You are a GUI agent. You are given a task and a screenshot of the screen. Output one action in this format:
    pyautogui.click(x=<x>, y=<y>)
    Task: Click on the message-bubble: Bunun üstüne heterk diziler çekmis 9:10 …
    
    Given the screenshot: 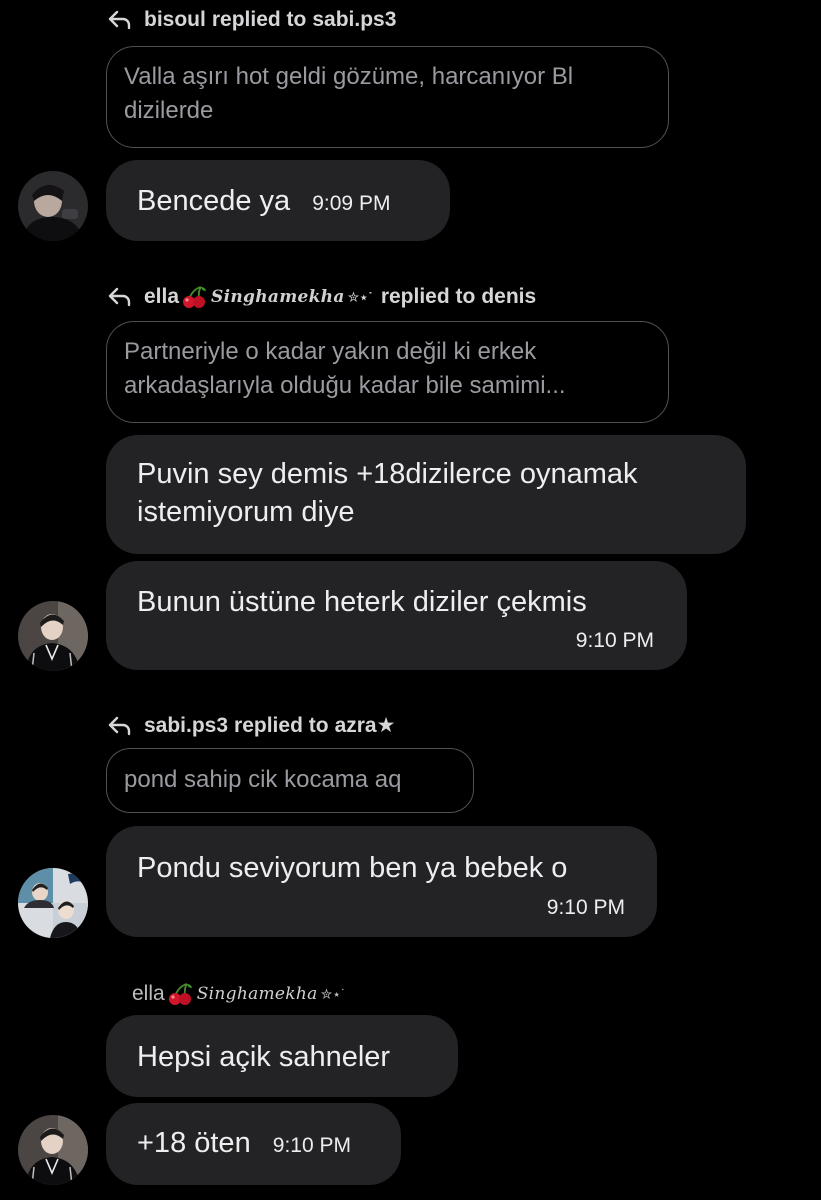 What is the action you would take?
    pyautogui.click(x=396, y=615)
    